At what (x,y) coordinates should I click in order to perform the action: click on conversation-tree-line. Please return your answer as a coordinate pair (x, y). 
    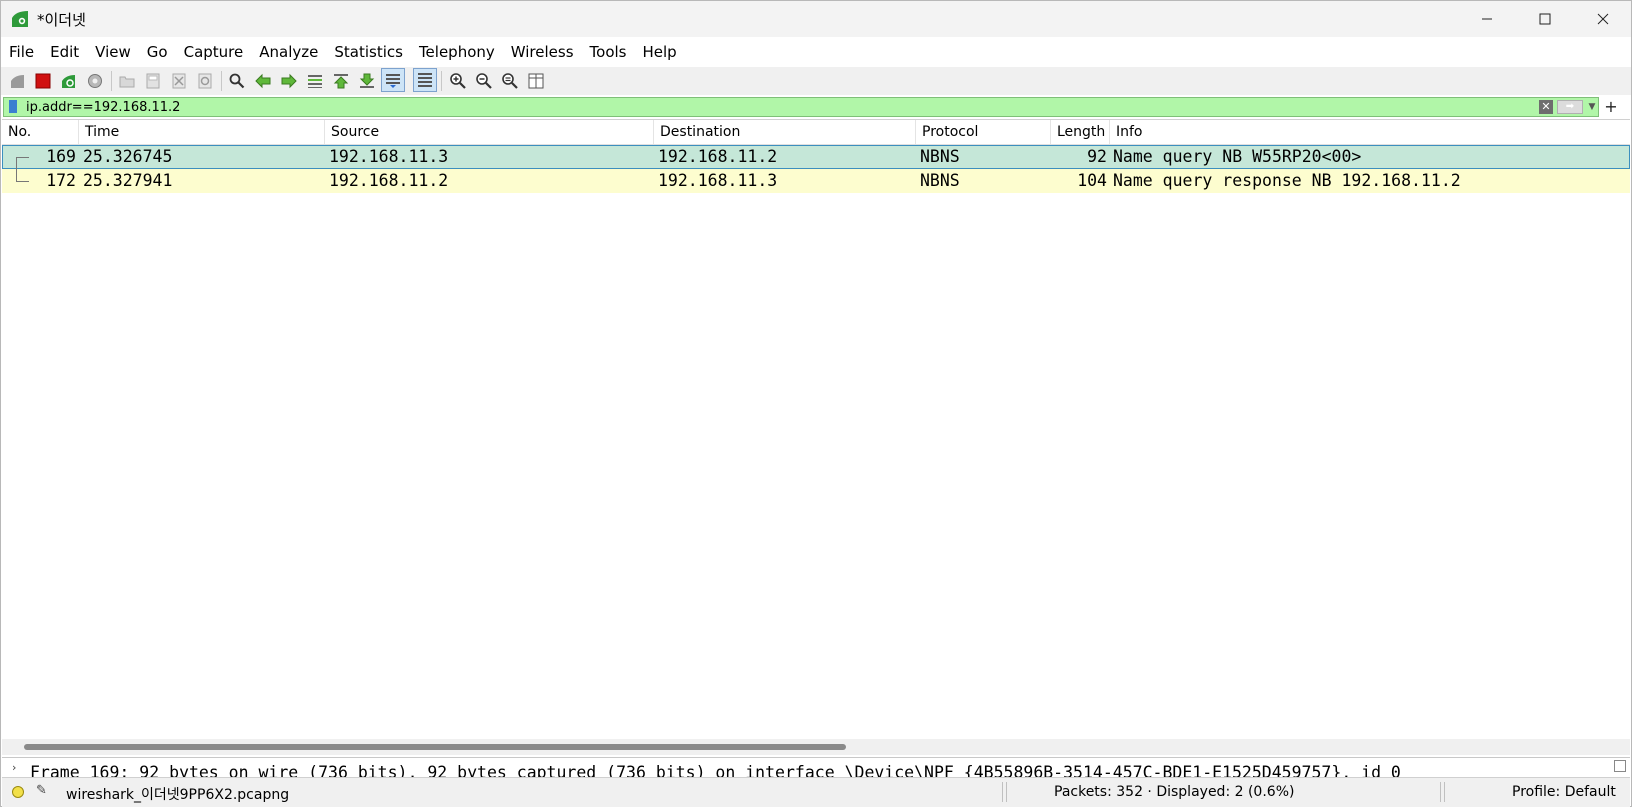
    Looking at the image, I should click on (22, 175).